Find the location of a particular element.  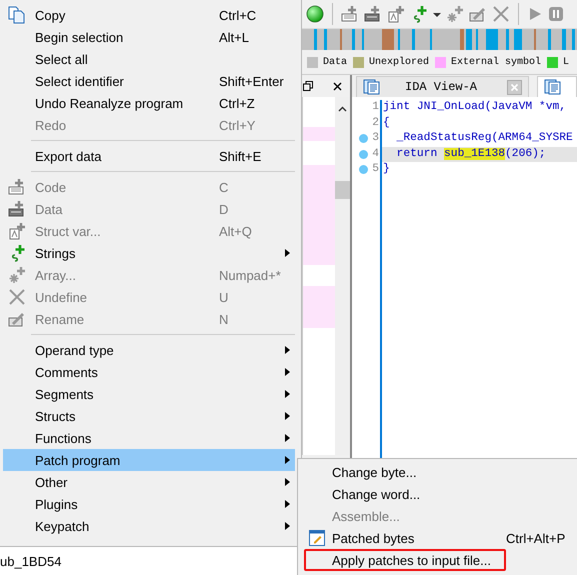

legend-label: External symbol is located at coordinates (496, 62).